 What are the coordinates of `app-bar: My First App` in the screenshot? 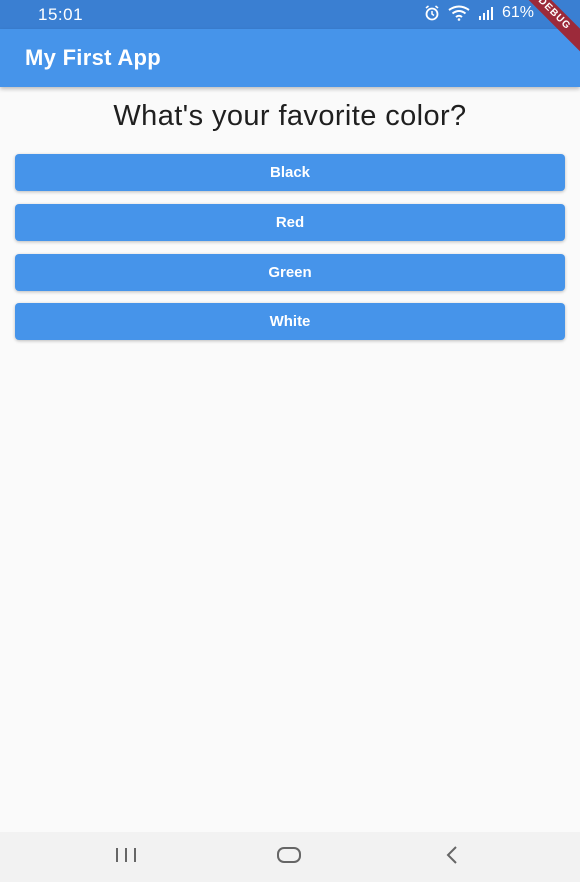 It's located at (290, 58).